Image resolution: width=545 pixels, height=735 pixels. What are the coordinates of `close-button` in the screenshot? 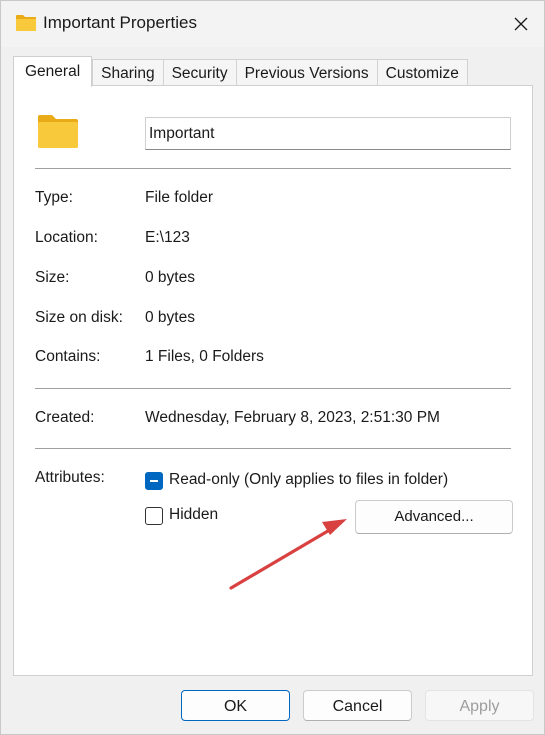 It's located at (521, 24).